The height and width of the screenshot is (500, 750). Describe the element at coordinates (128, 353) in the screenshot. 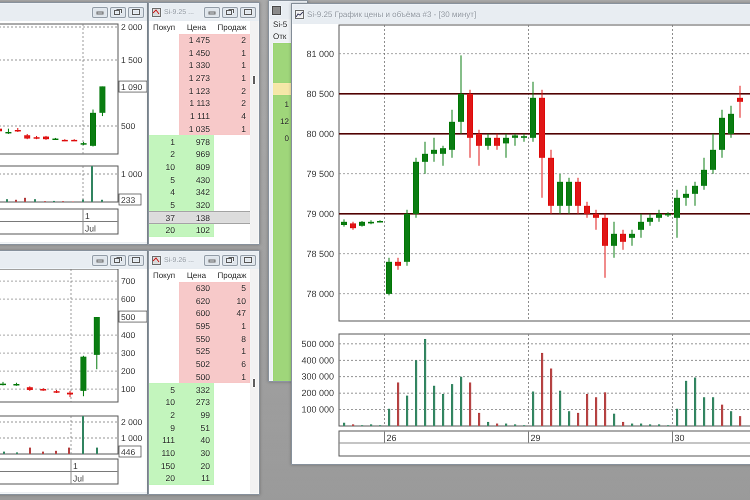

I see `axis-label: 300` at that location.